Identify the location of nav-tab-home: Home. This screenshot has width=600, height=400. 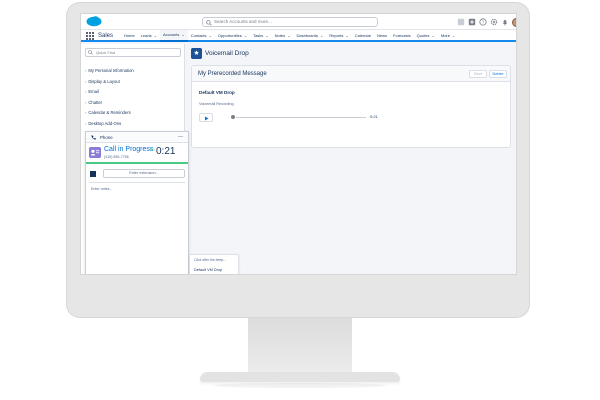
(129, 36).